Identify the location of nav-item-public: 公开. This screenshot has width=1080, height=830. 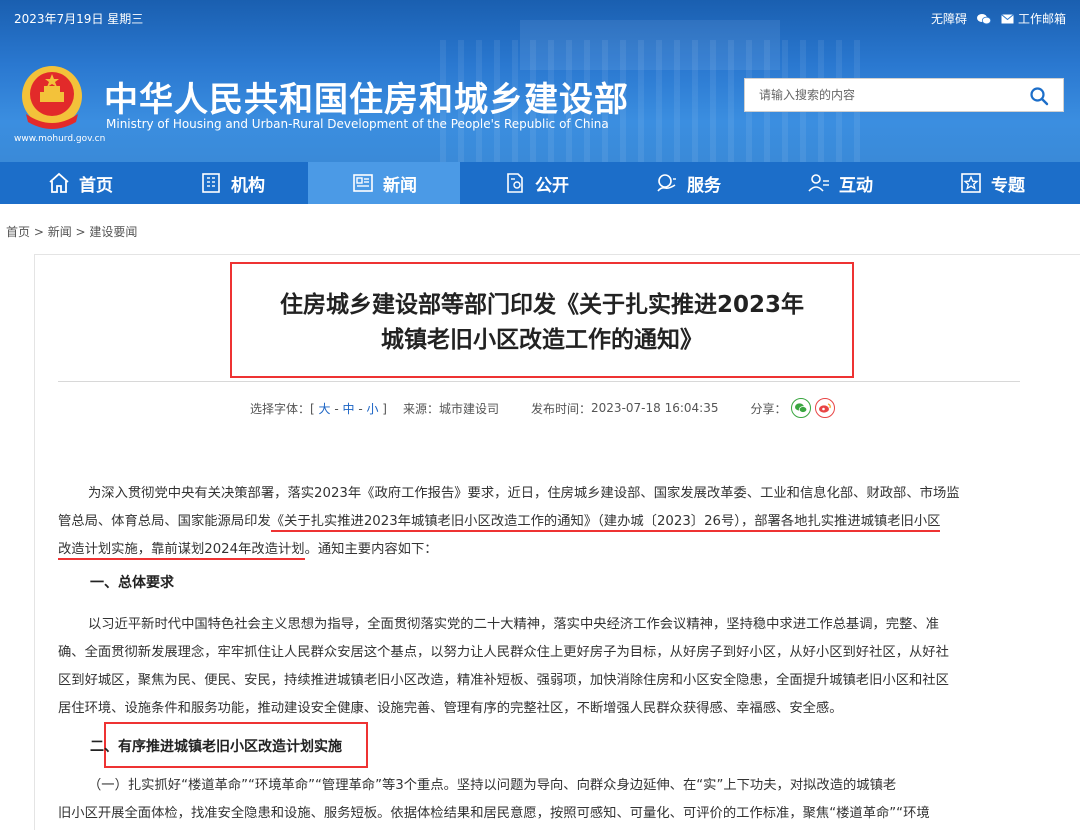
(536, 183).